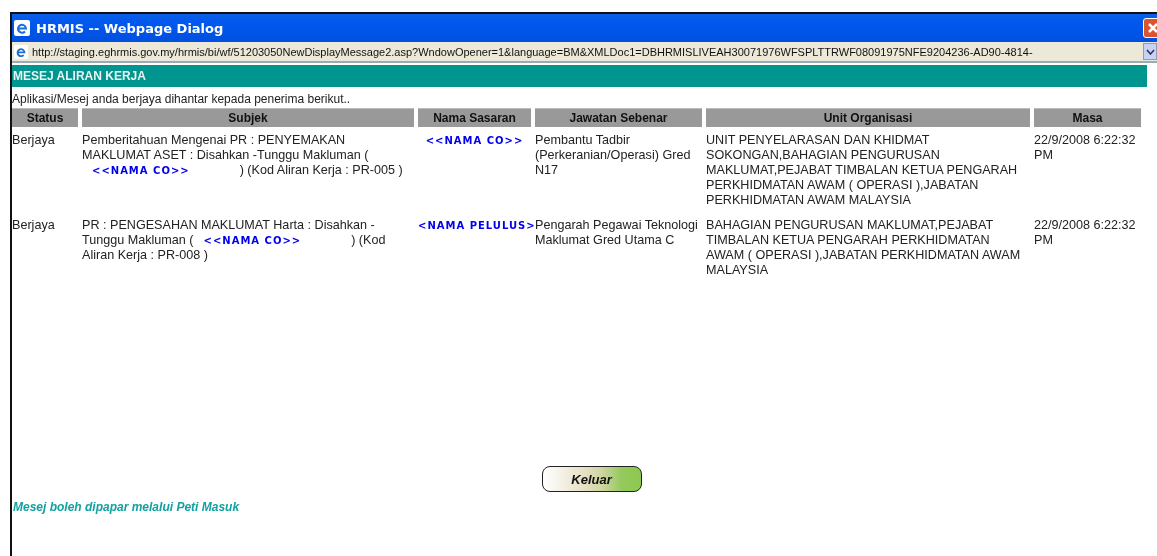 Image resolution: width=1157 pixels, height=556 pixels. I want to click on page-icon, so click(21, 51).